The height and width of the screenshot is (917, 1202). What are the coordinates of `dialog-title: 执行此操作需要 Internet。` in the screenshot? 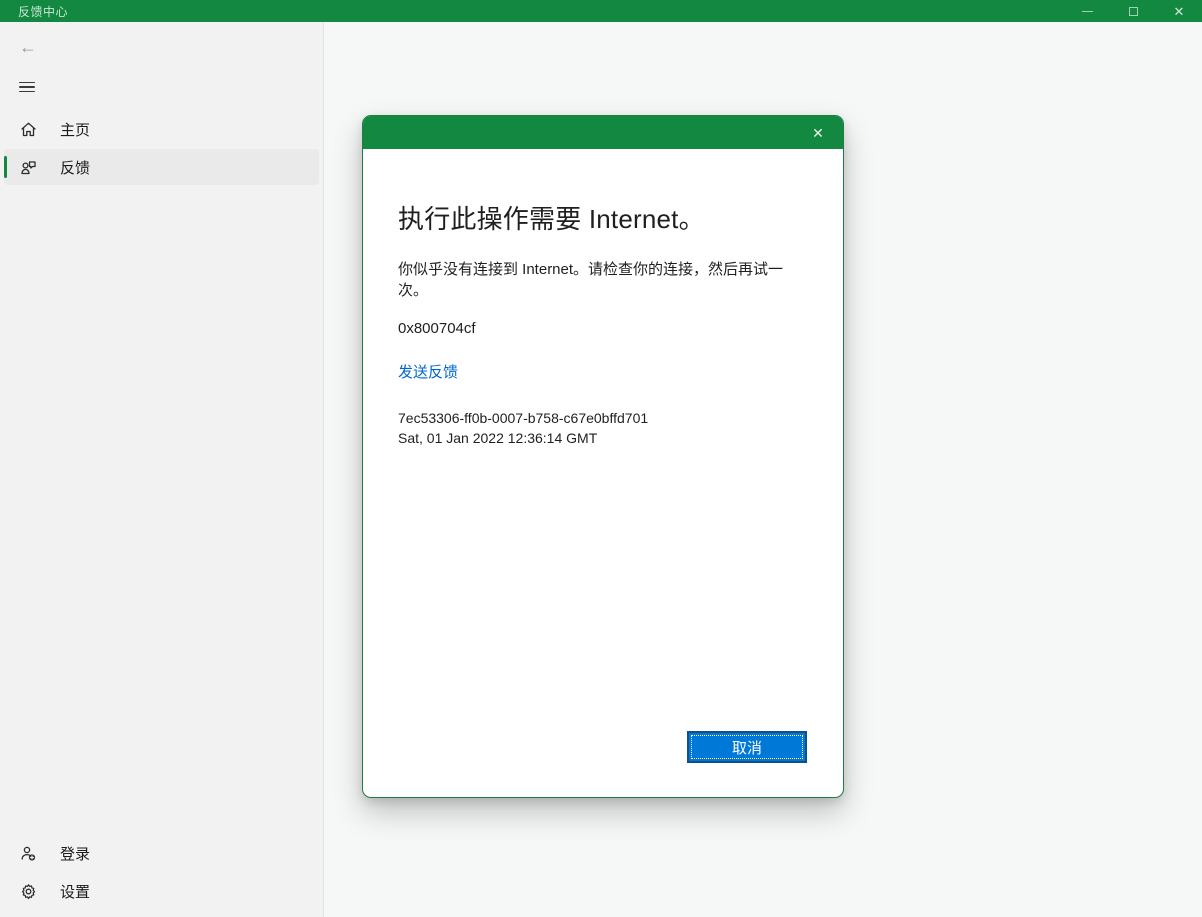 It's located at (551, 219).